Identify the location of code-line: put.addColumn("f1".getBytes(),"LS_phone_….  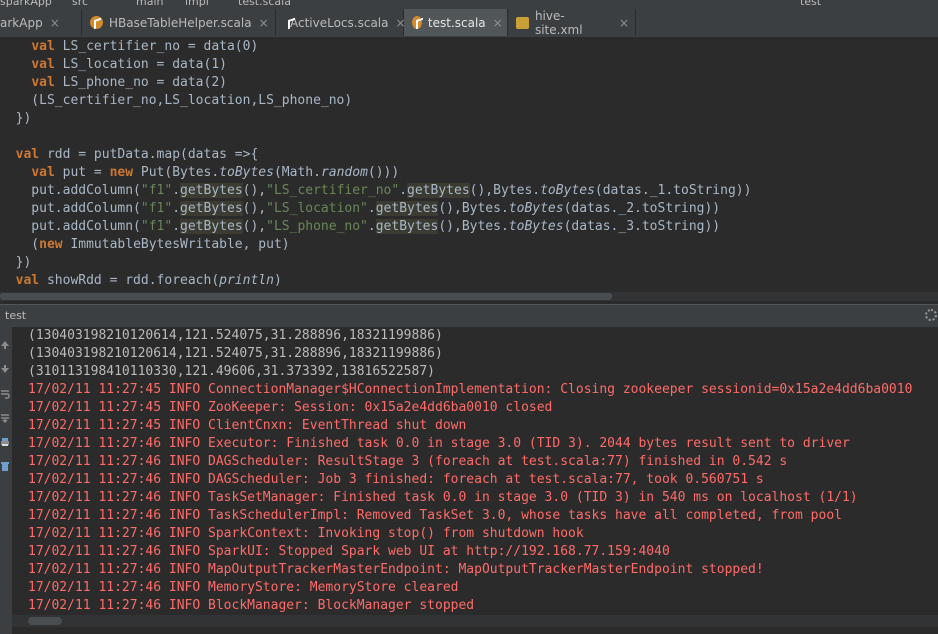
(360, 226).